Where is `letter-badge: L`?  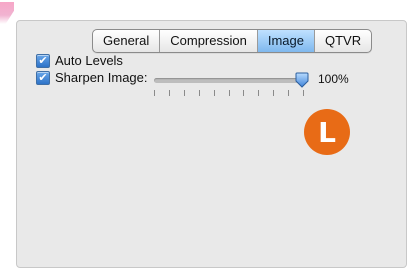 letter-badge: L is located at coordinates (327, 132).